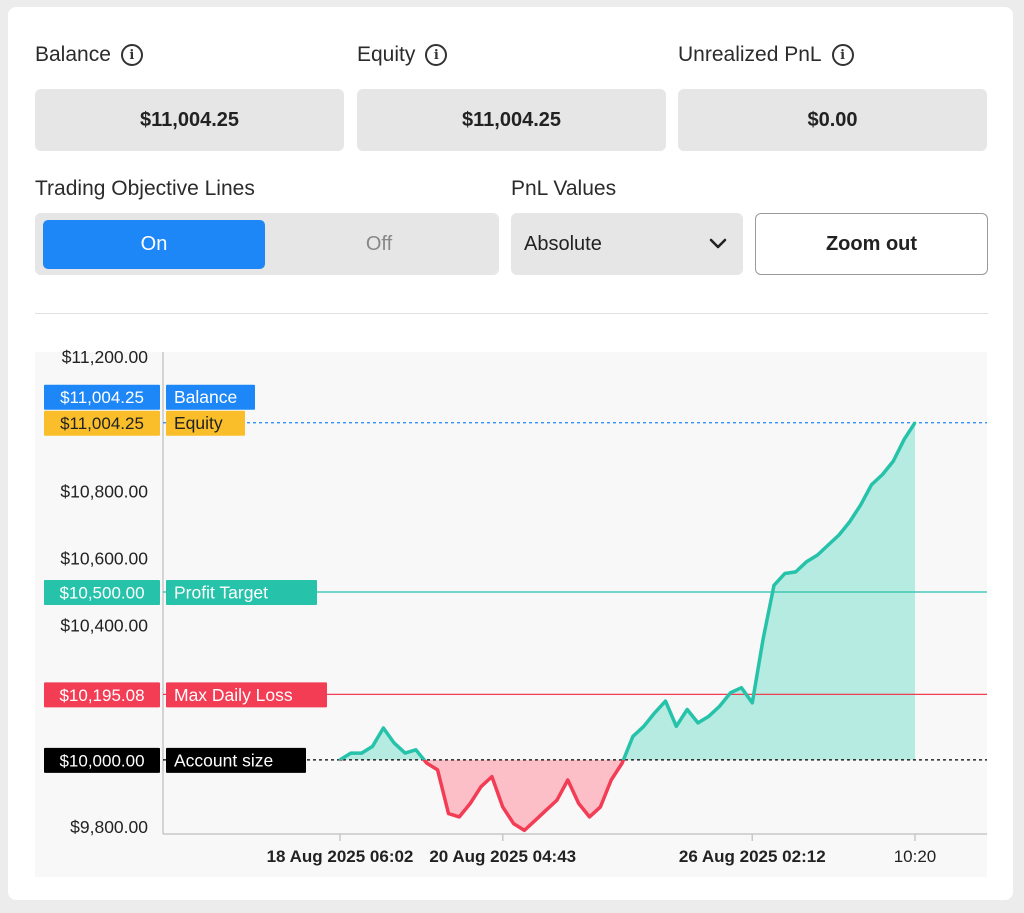  What do you see at coordinates (340, 856) in the screenshot?
I see `x-tick-label: 18 Aug 2025 06:02` at bounding box center [340, 856].